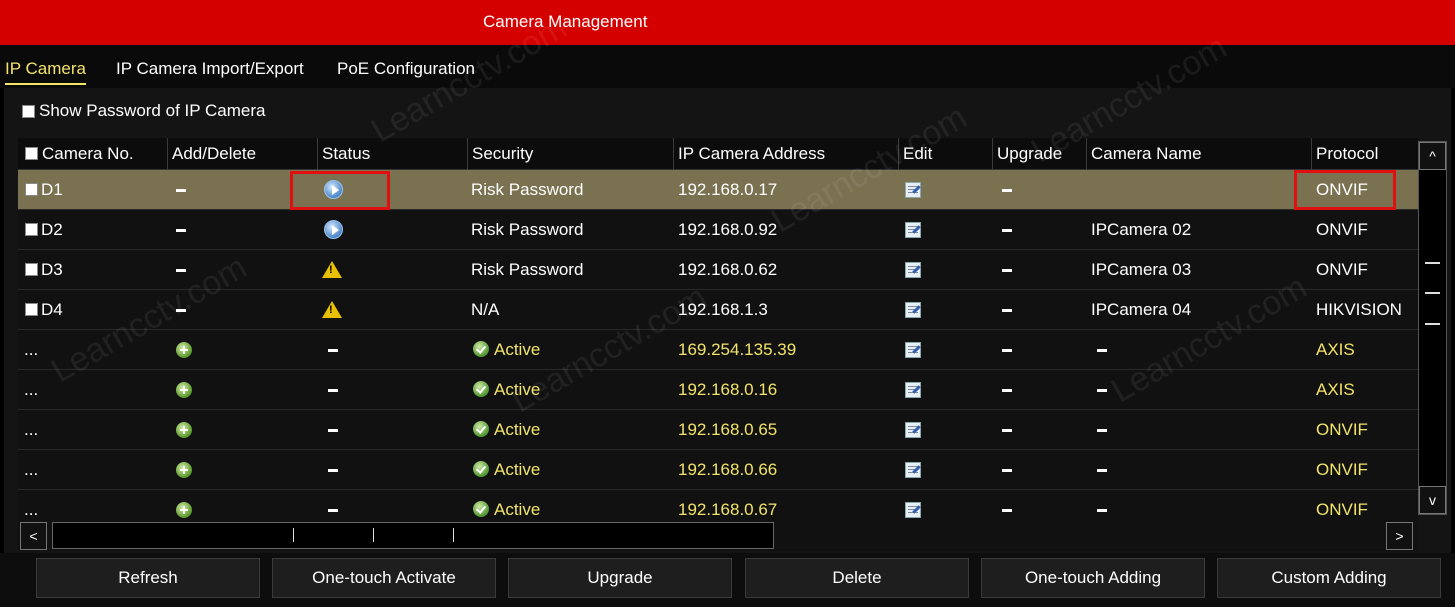 The image size is (1455, 607). Describe the element at coordinates (1141, 269) in the screenshot. I see `camera-name: IPCamera 03` at that location.